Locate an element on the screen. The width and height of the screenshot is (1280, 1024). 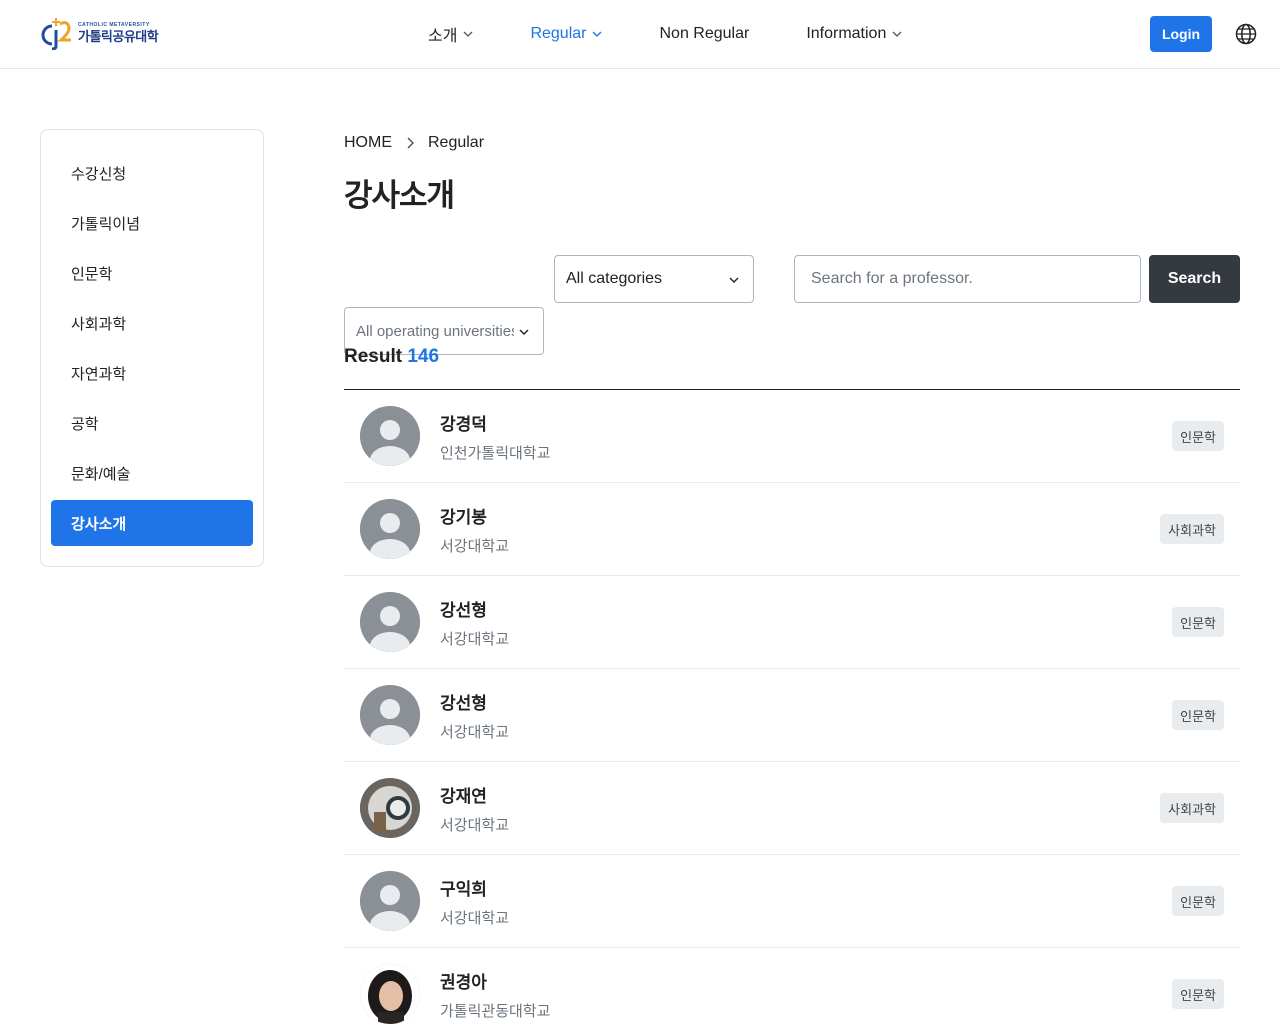
professor-row: 권경아 가톨릭관동대학교 인문학 is located at coordinates (792, 986).